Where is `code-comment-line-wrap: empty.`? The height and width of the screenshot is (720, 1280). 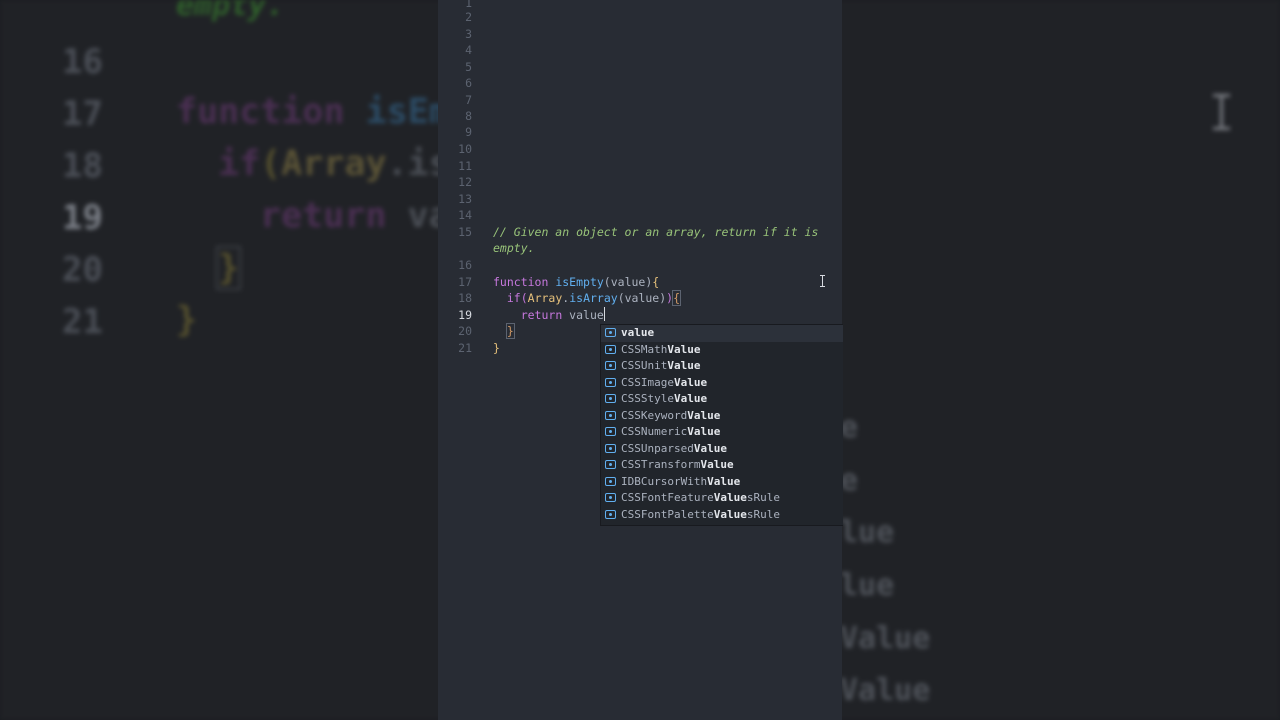 code-comment-line-wrap: empty. is located at coordinates (514, 248).